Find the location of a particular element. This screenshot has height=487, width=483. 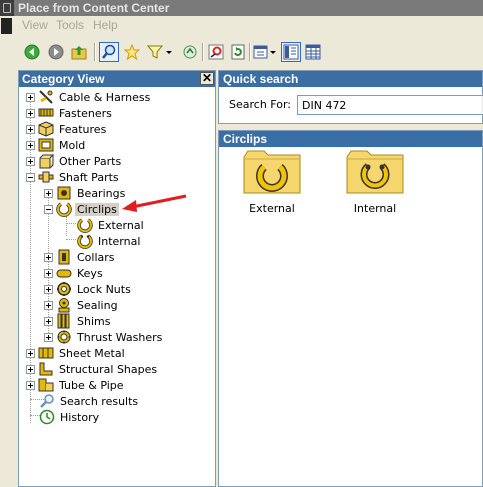

search-for-label: Search For: is located at coordinates (260, 104).